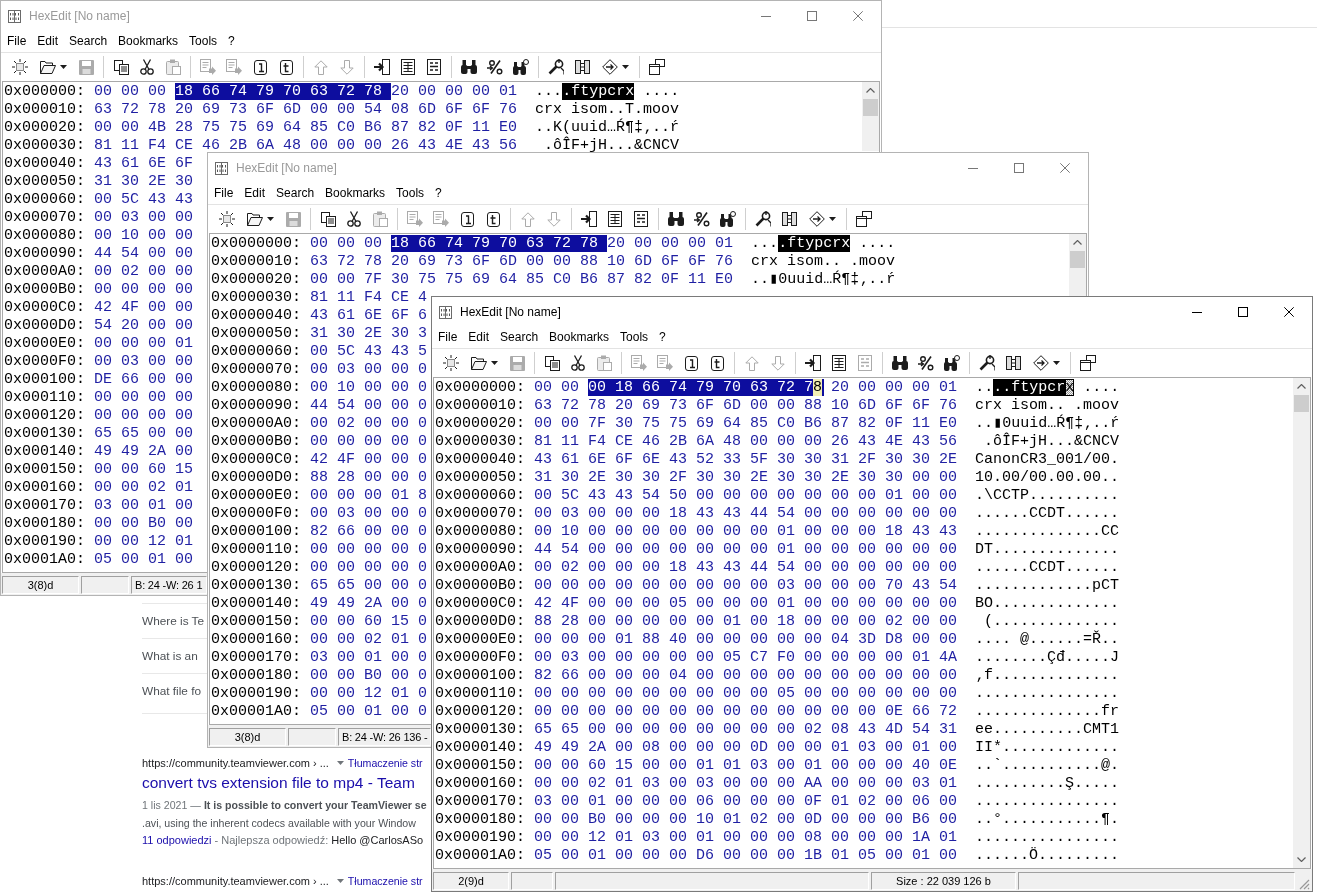  Describe the element at coordinates (321, 67) in the screenshot. I see `arrow-up-icon` at that location.